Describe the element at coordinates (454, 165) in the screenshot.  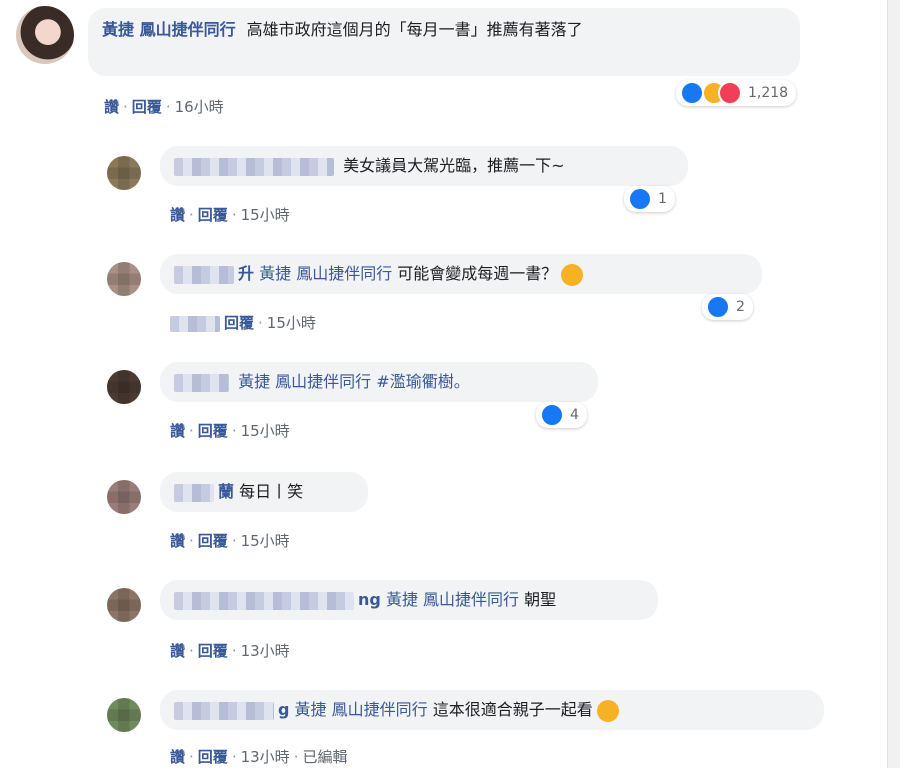
I see `reply-text: 美女議員大駕光臨，推薦一下~` at that location.